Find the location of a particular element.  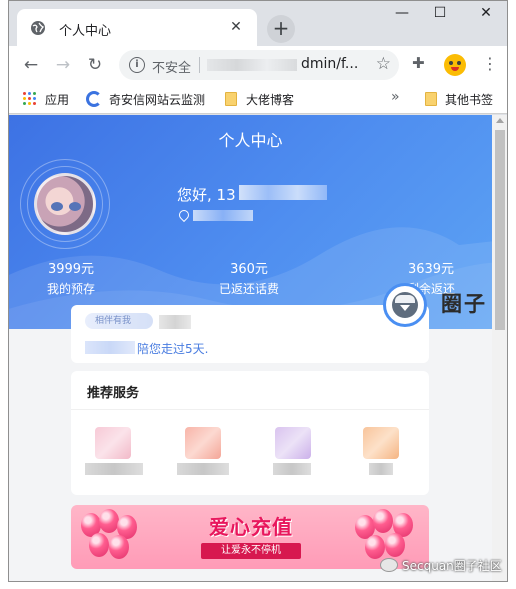

reload-button: ↻ is located at coordinates (95, 65).